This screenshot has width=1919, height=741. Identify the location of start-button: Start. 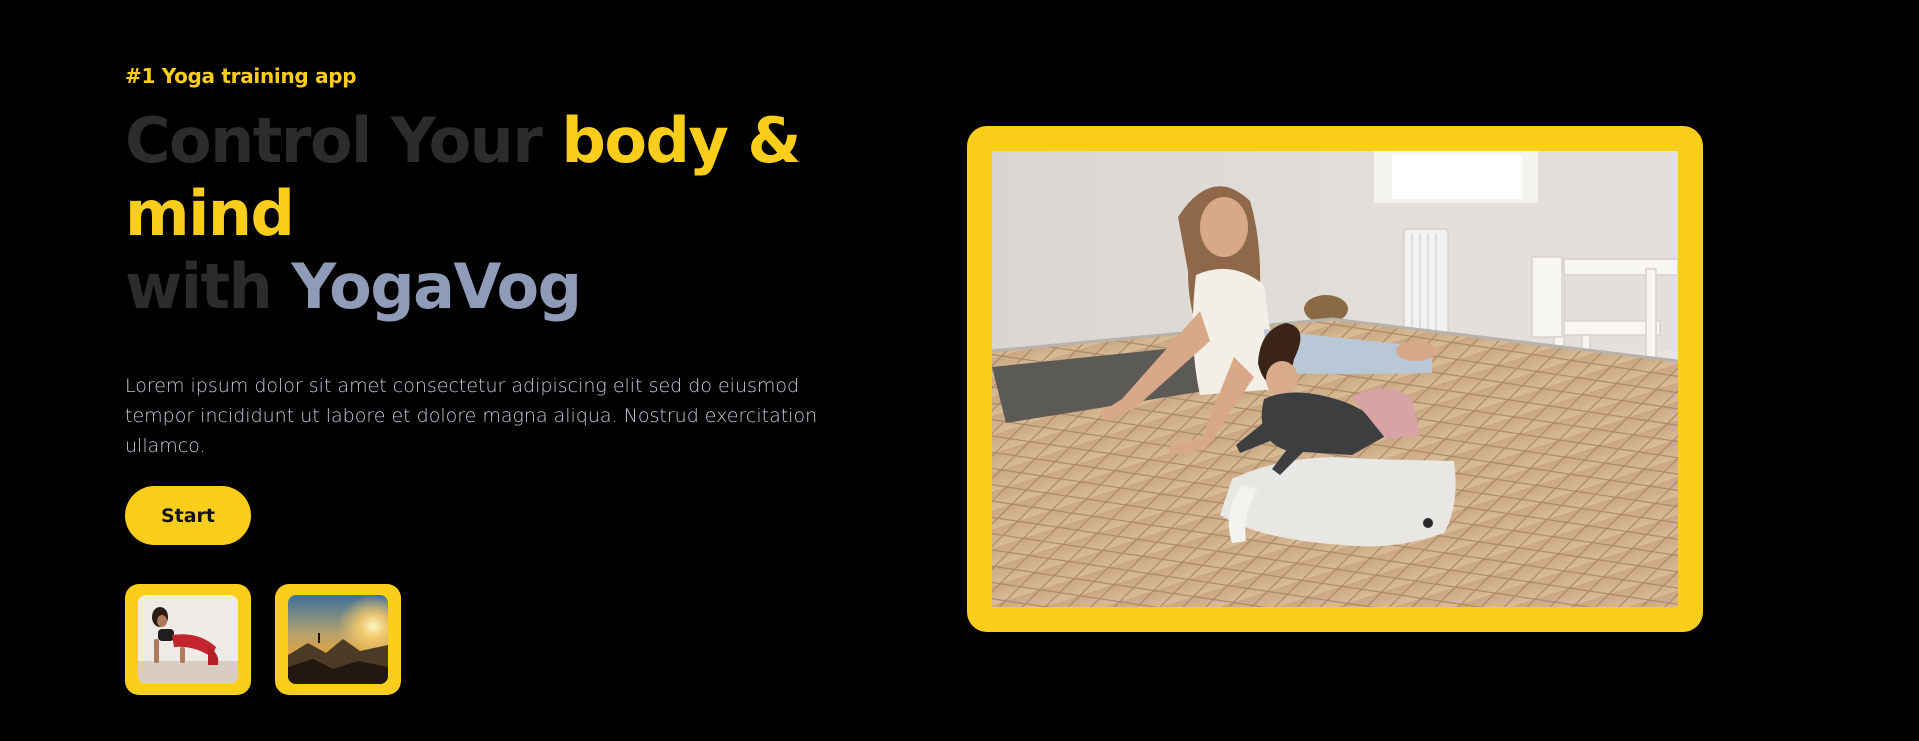
(188, 515).